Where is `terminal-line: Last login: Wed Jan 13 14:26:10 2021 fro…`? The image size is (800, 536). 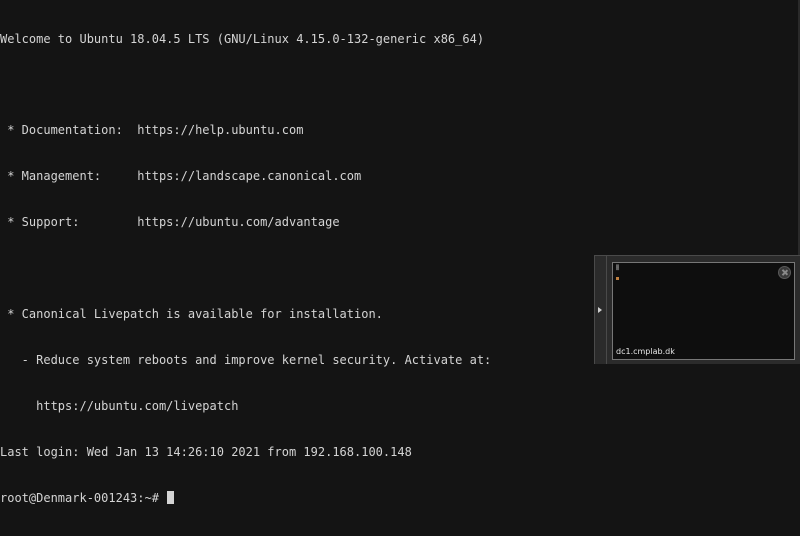
terminal-line: Last login: Wed Jan 13 14:26:10 2021 fro… is located at coordinates (206, 451).